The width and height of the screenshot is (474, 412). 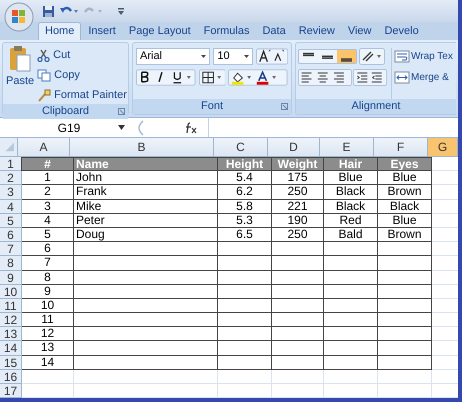 What do you see at coordinates (241, 147) in the screenshot?
I see `column-header: C` at bounding box center [241, 147].